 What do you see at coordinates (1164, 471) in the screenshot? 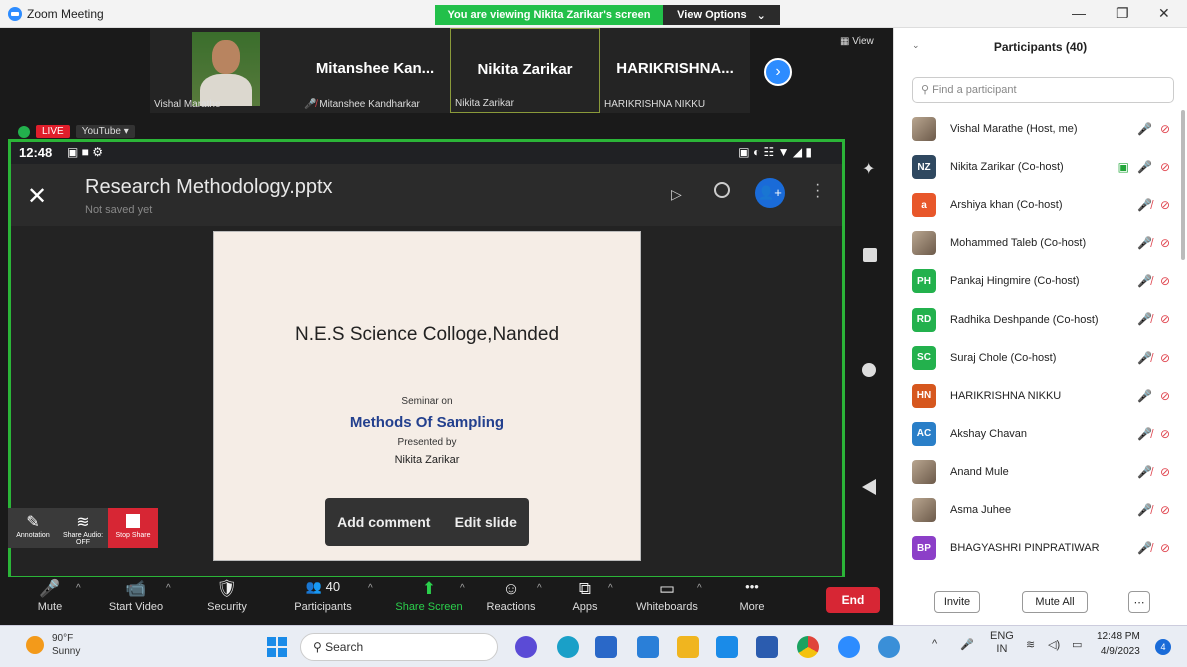
I see `video-off-icon: ⊘` at bounding box center [1164, 471].